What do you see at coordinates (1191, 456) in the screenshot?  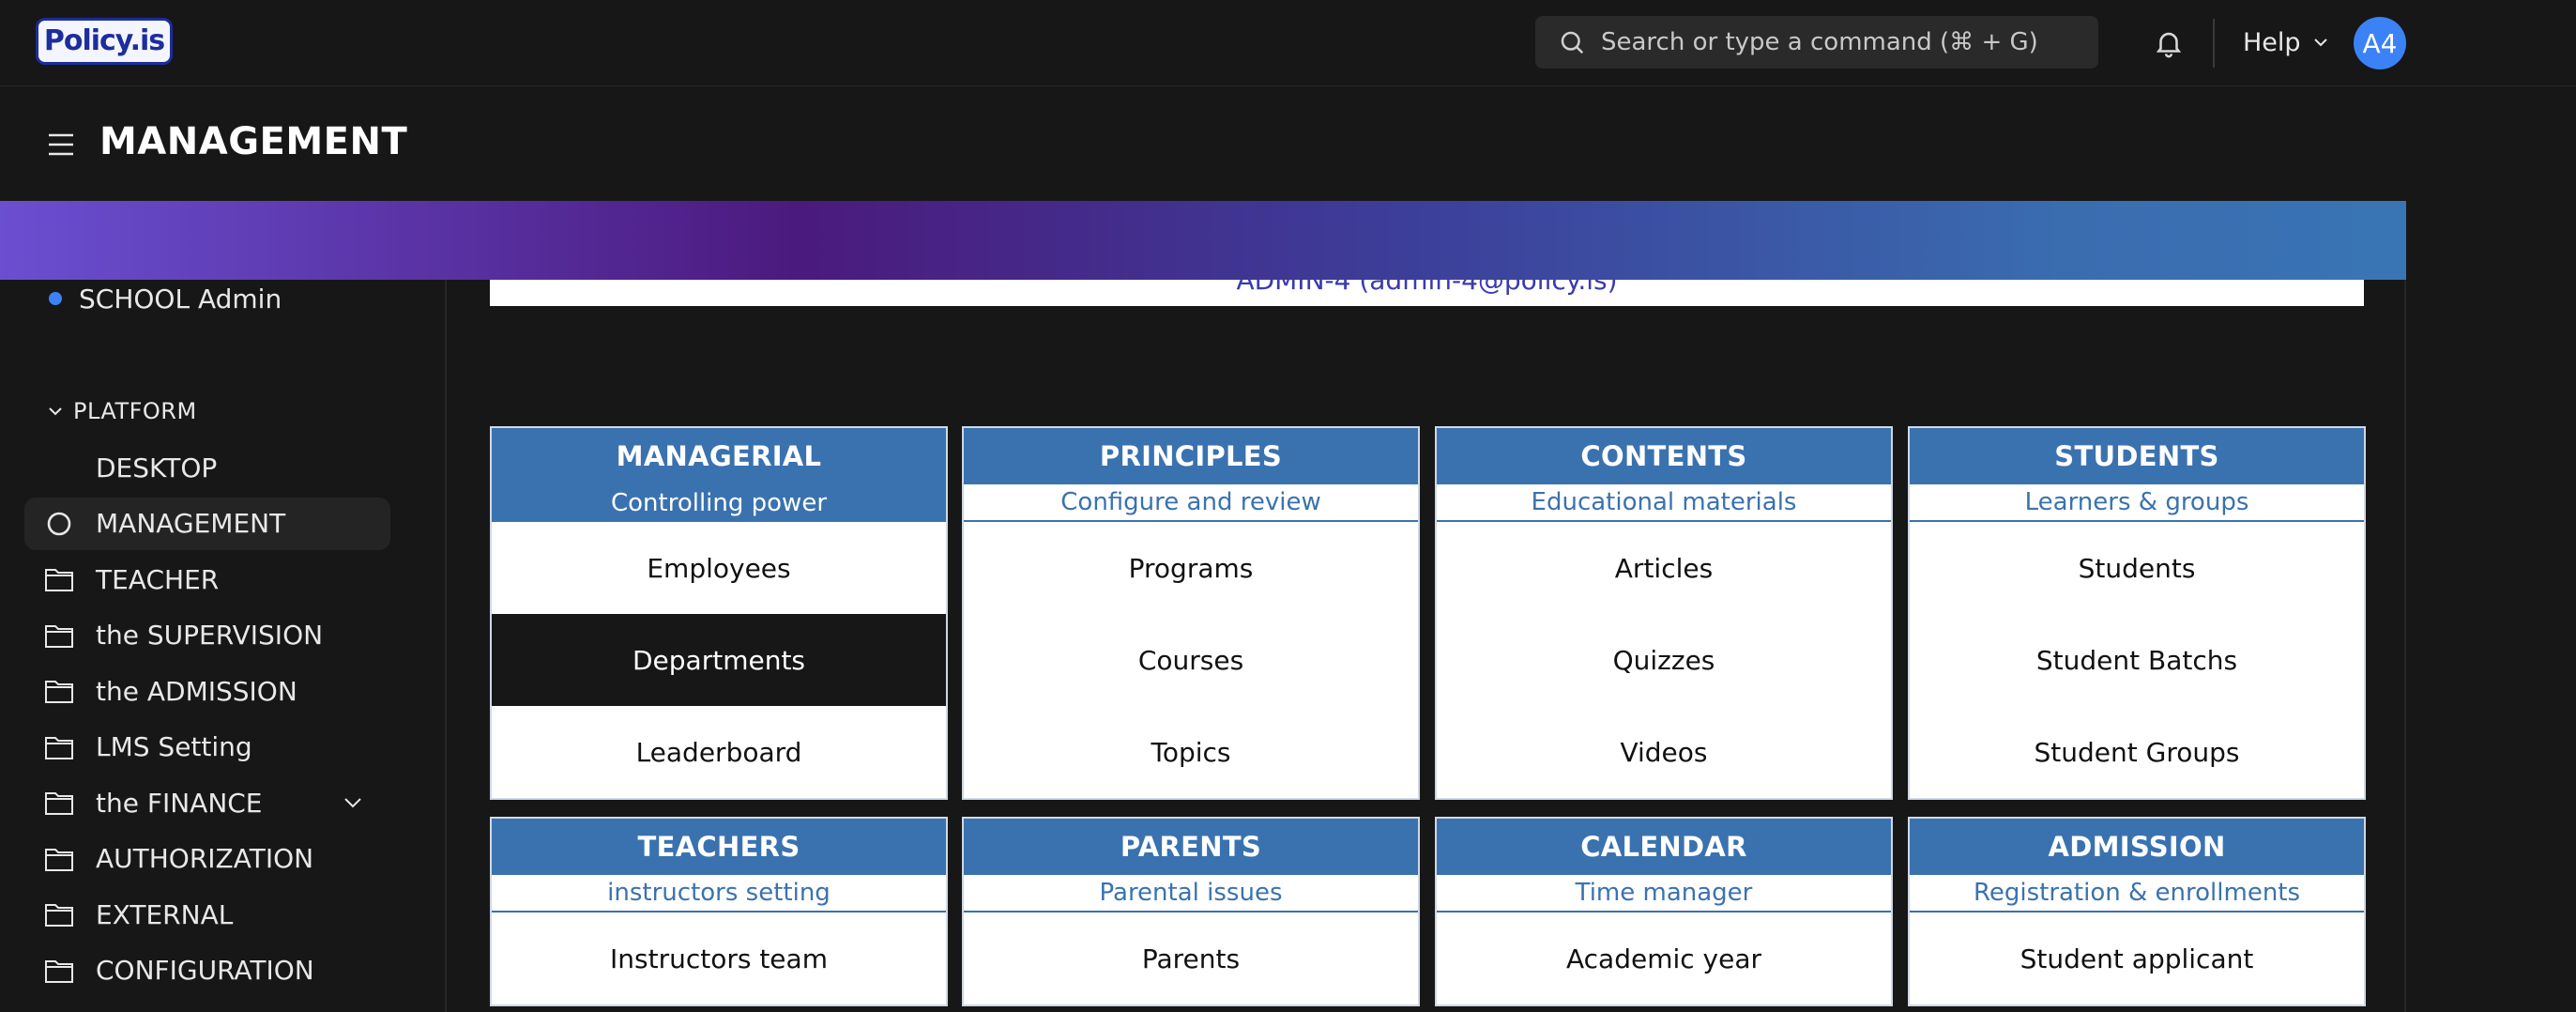 I see `card-title: PRINCIPLES` at bounding box center [1191, 456].